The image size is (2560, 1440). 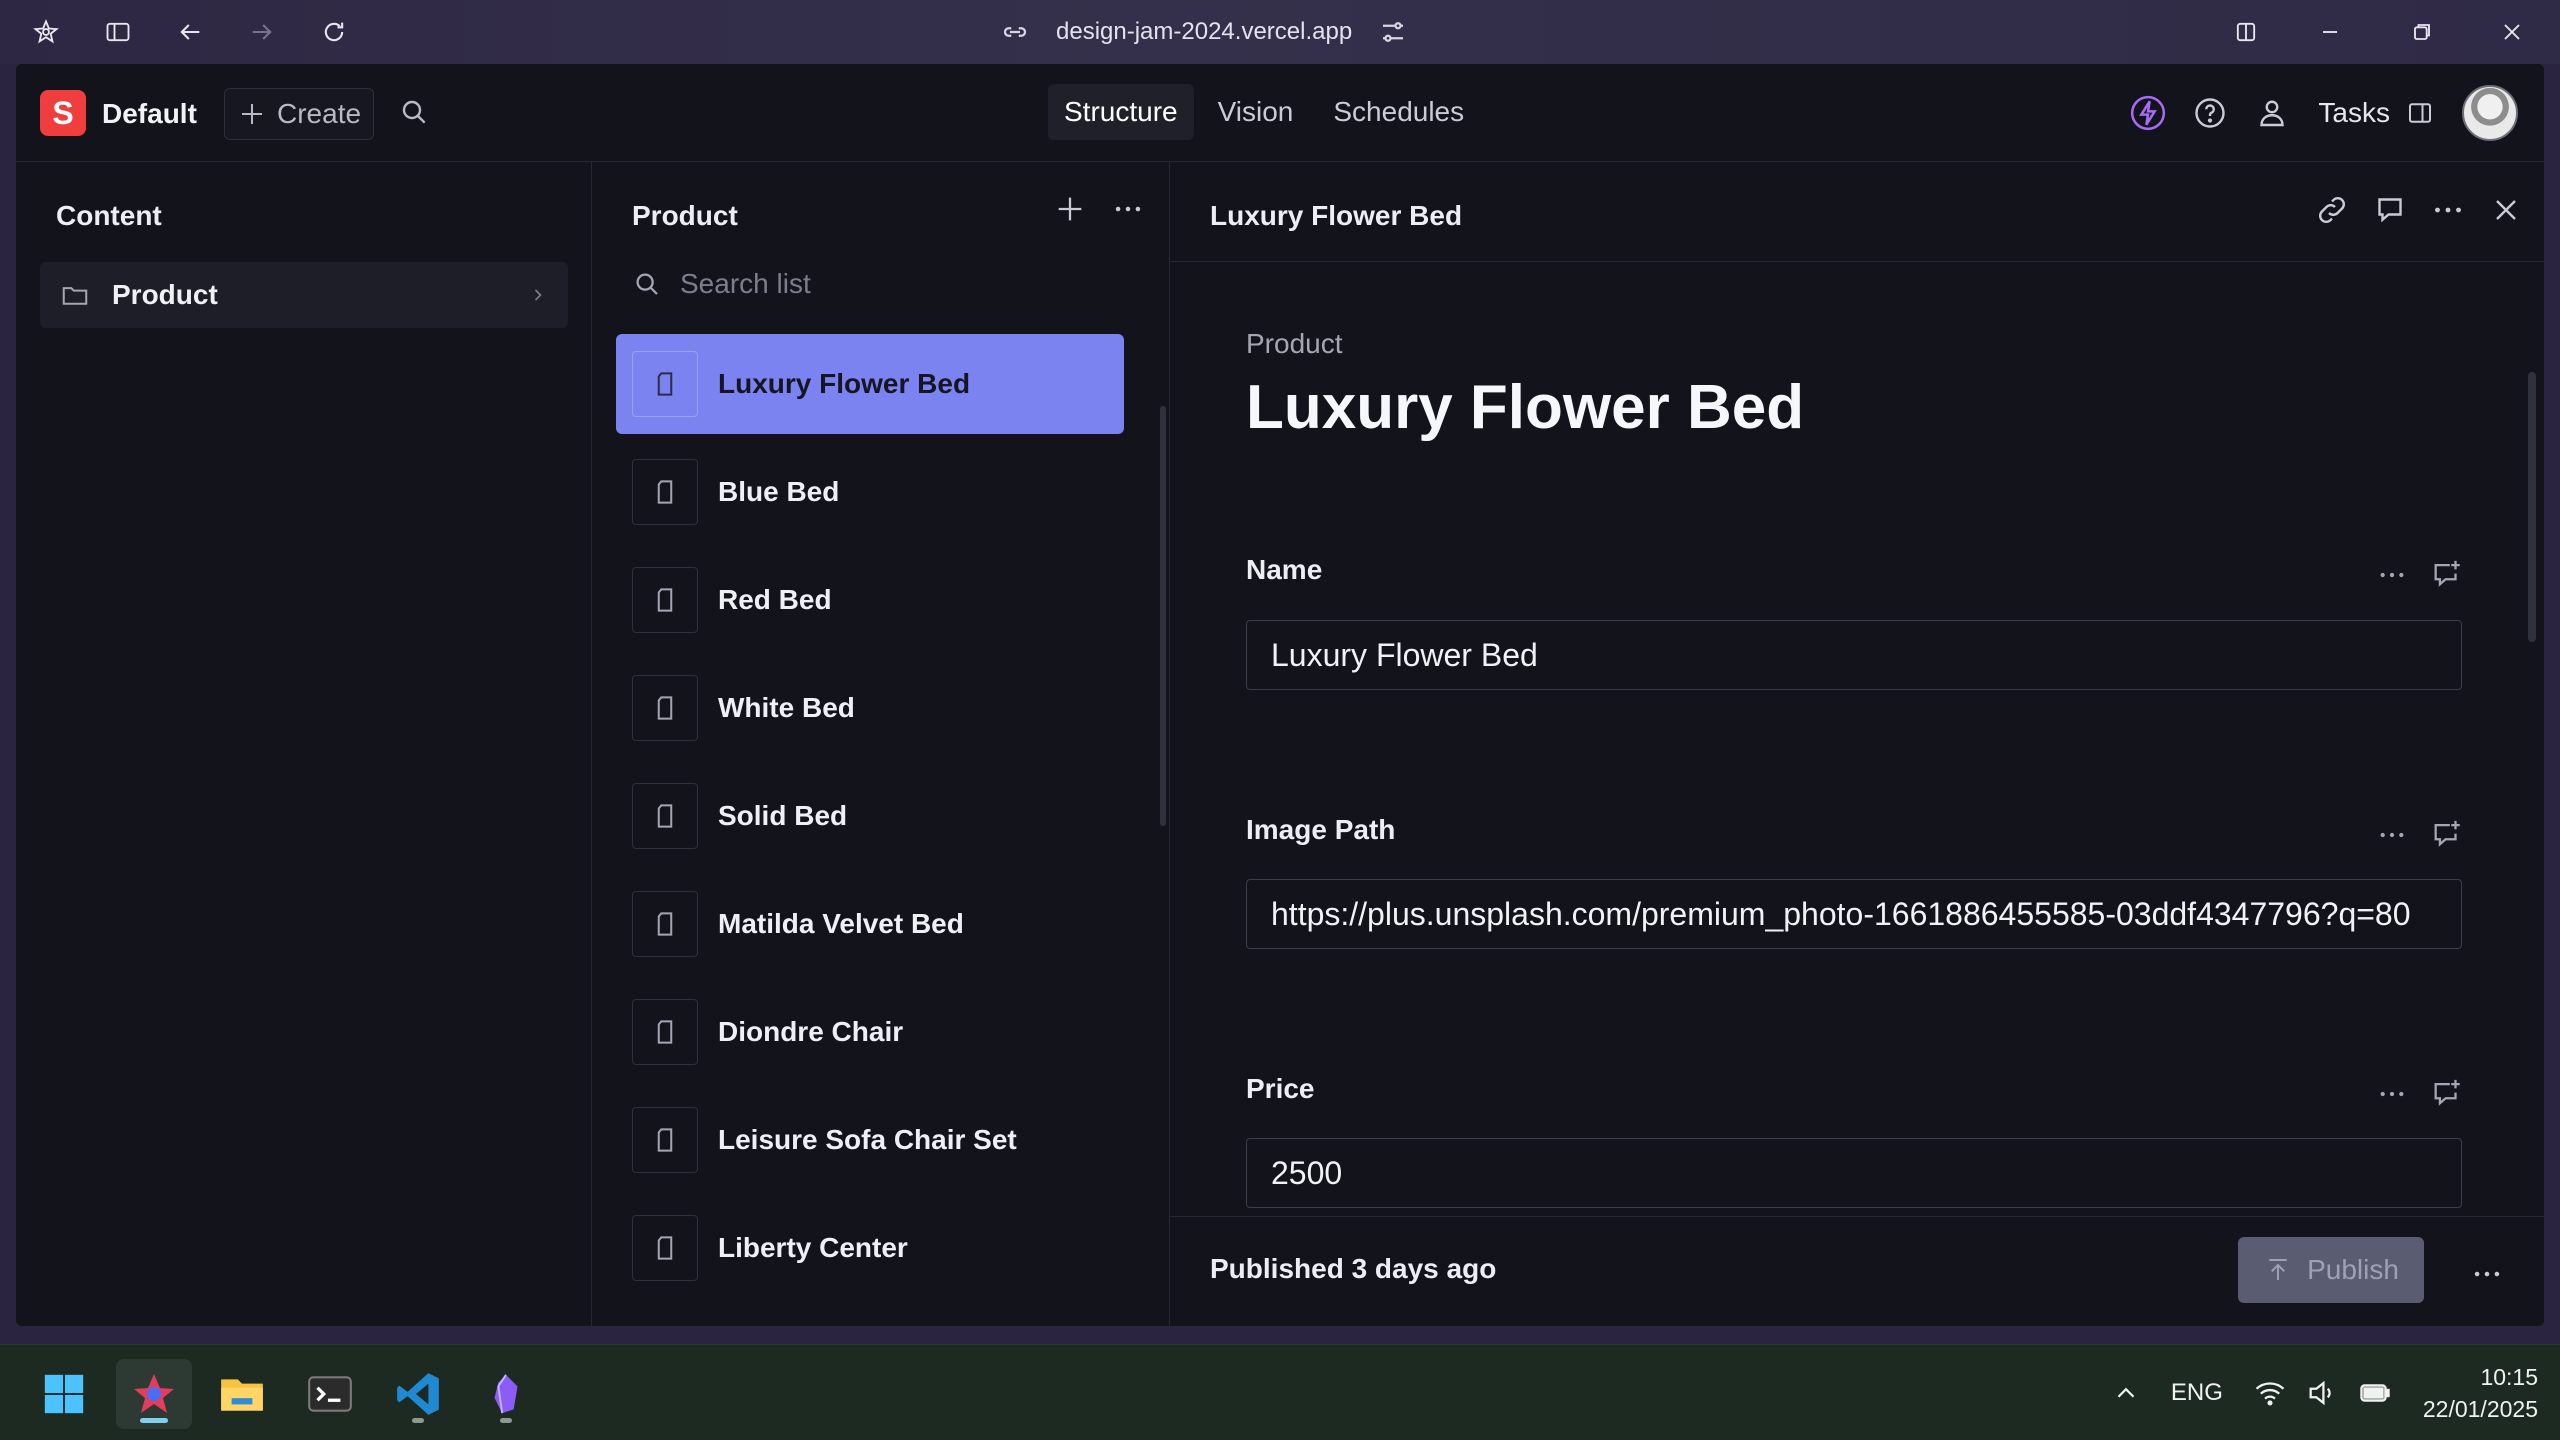 I want to click on list-item-label: Blue Bed, so click(x=779, y=491).